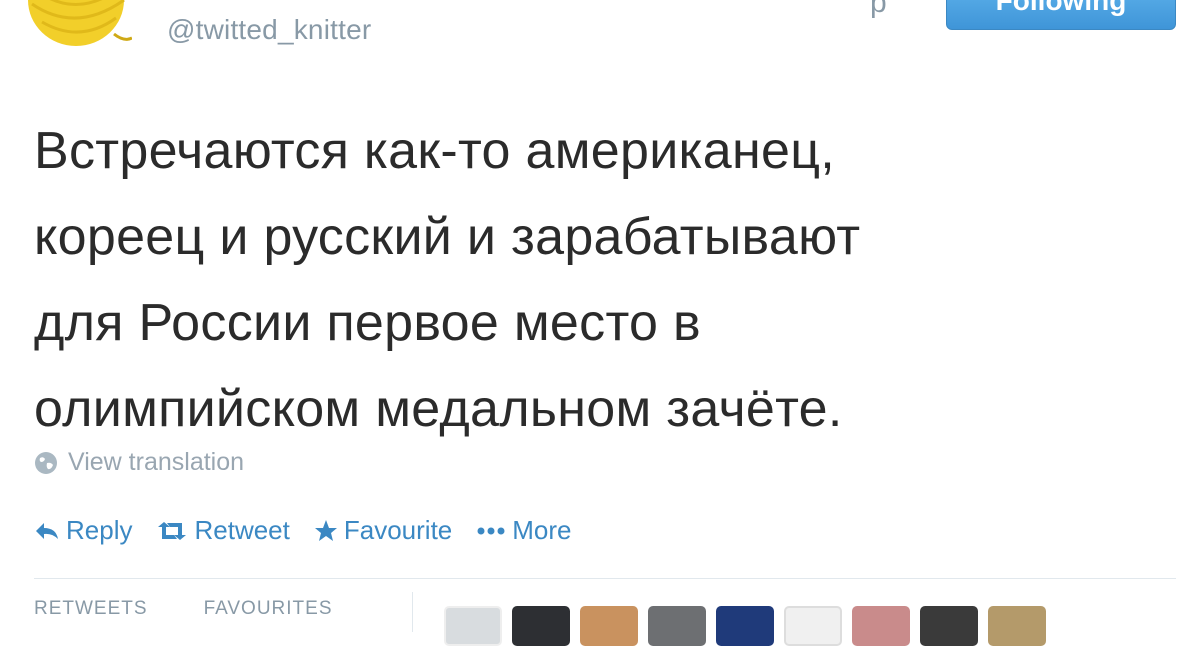 This screenshot has height=646, width=1200. What do you see at coordinates (268, 609) in the screenshot?
I see `favourites-stat-label: FAVOURITES` at bounding box center [268, 609].